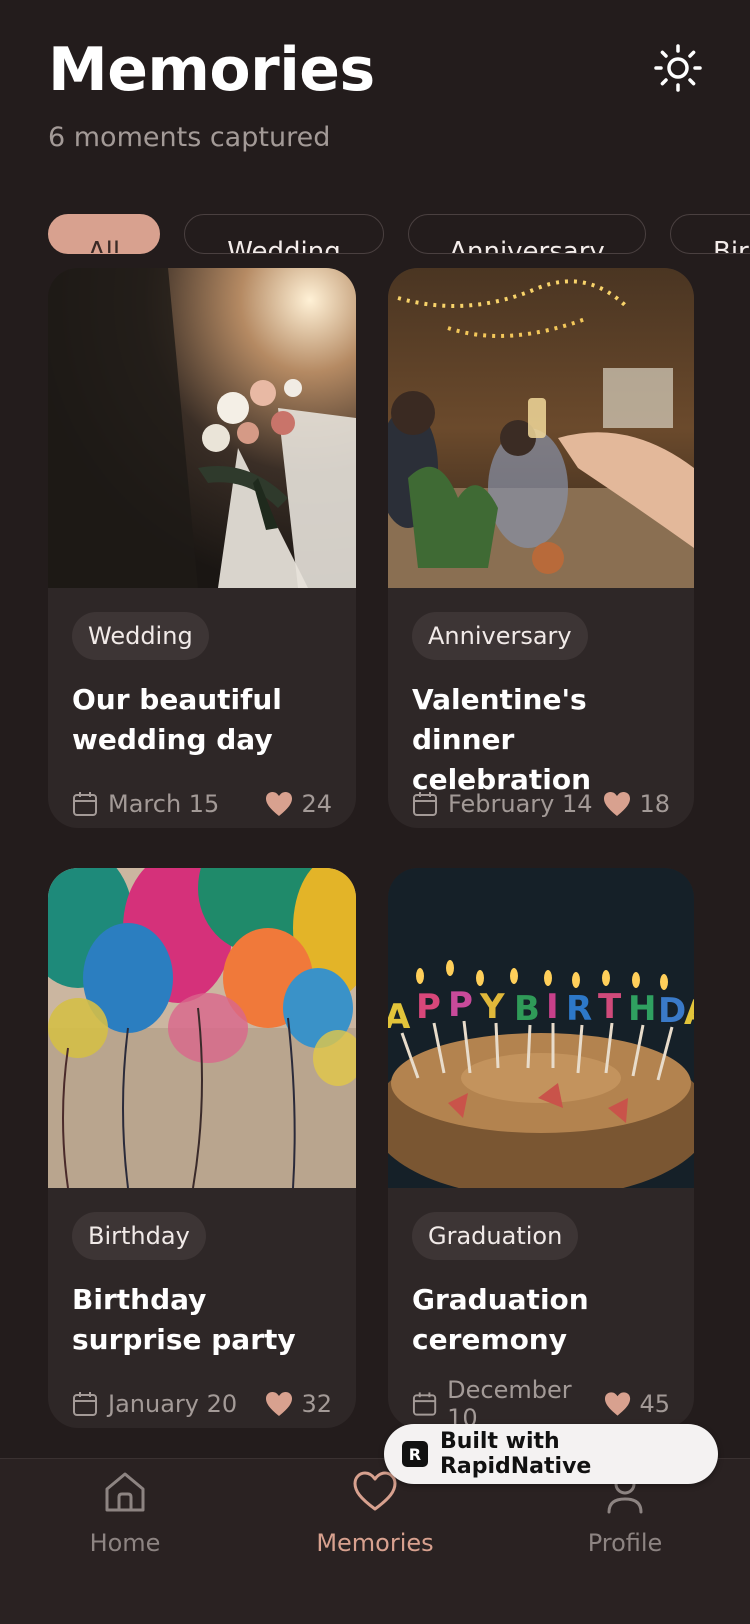 This screenshot has width=750, height=1624. Describe the element at coordinates (672, 1011) in the screenshot. I see `svg-text: D` at that location.